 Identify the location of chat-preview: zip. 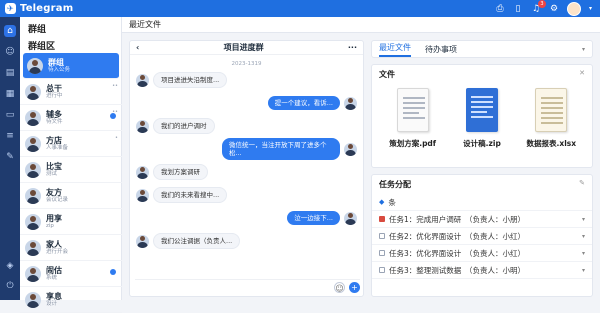
(50, 225).